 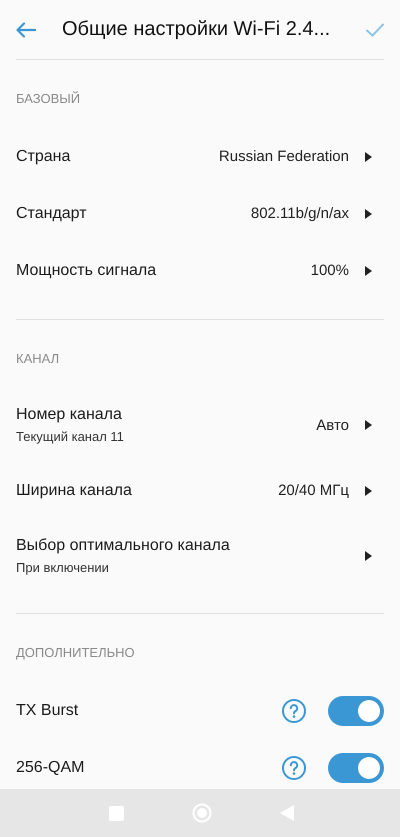 What do you see at coordinates (313, 490) in the screenshot?
I see `setting-value: 20/40 МГц` at bounding box center [313, 490].